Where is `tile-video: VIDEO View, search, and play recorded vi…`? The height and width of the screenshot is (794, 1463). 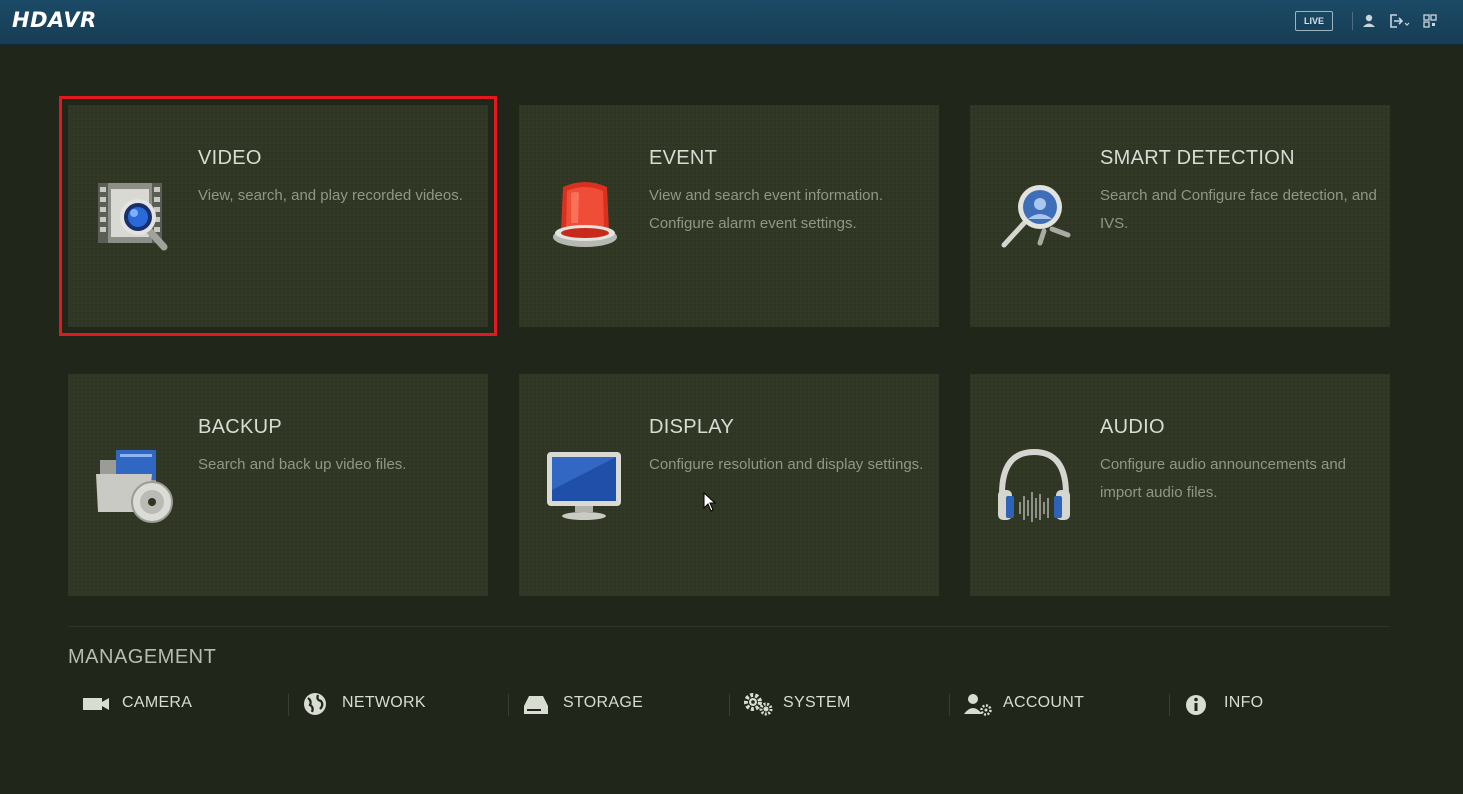
tile-video: VIDEO View, search, and play recorded vi… is located at coordinates (278, 216).